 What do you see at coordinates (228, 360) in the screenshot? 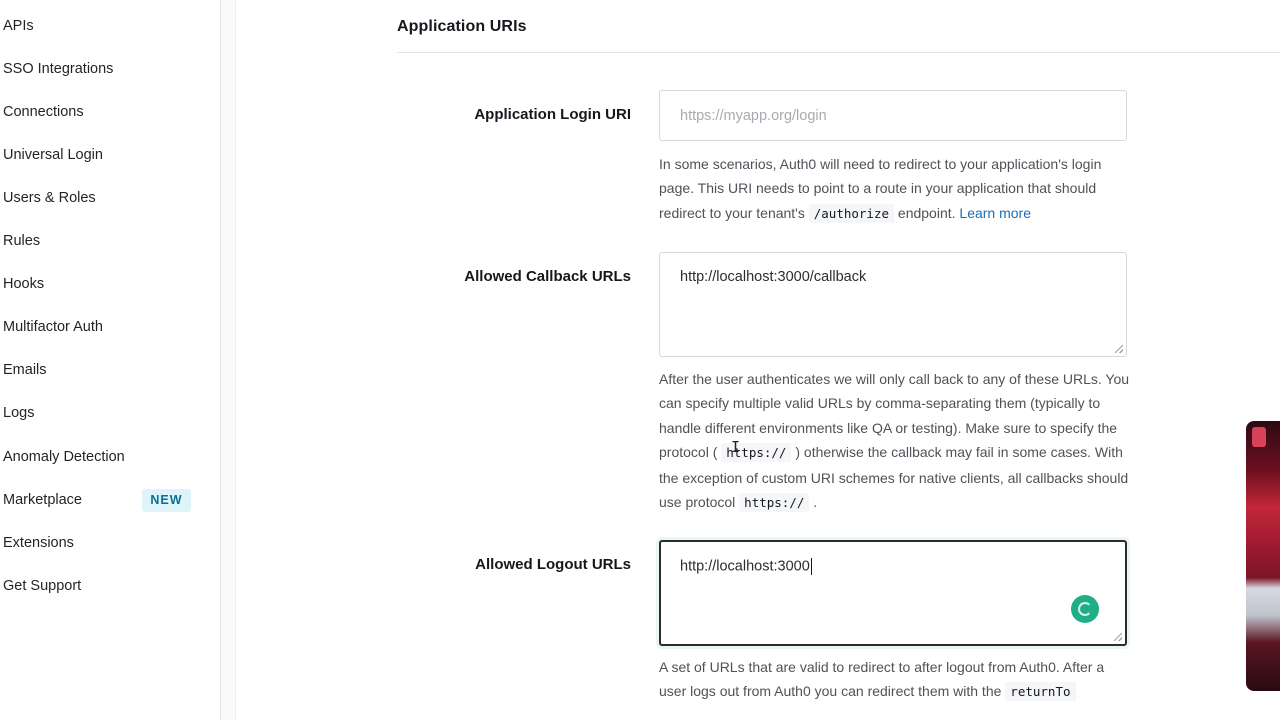
I see `content-gutter` at bounding box center [228, 360].